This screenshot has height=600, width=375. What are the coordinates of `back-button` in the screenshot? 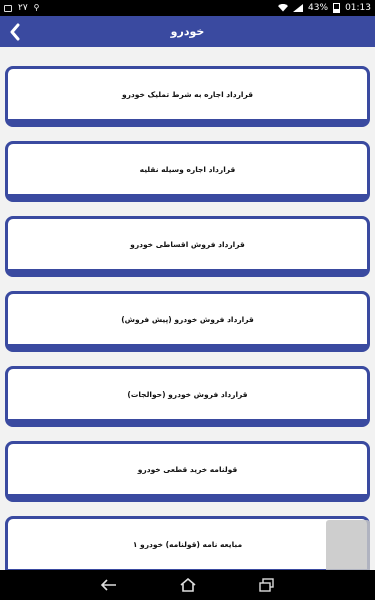 It's located at (15, 31).